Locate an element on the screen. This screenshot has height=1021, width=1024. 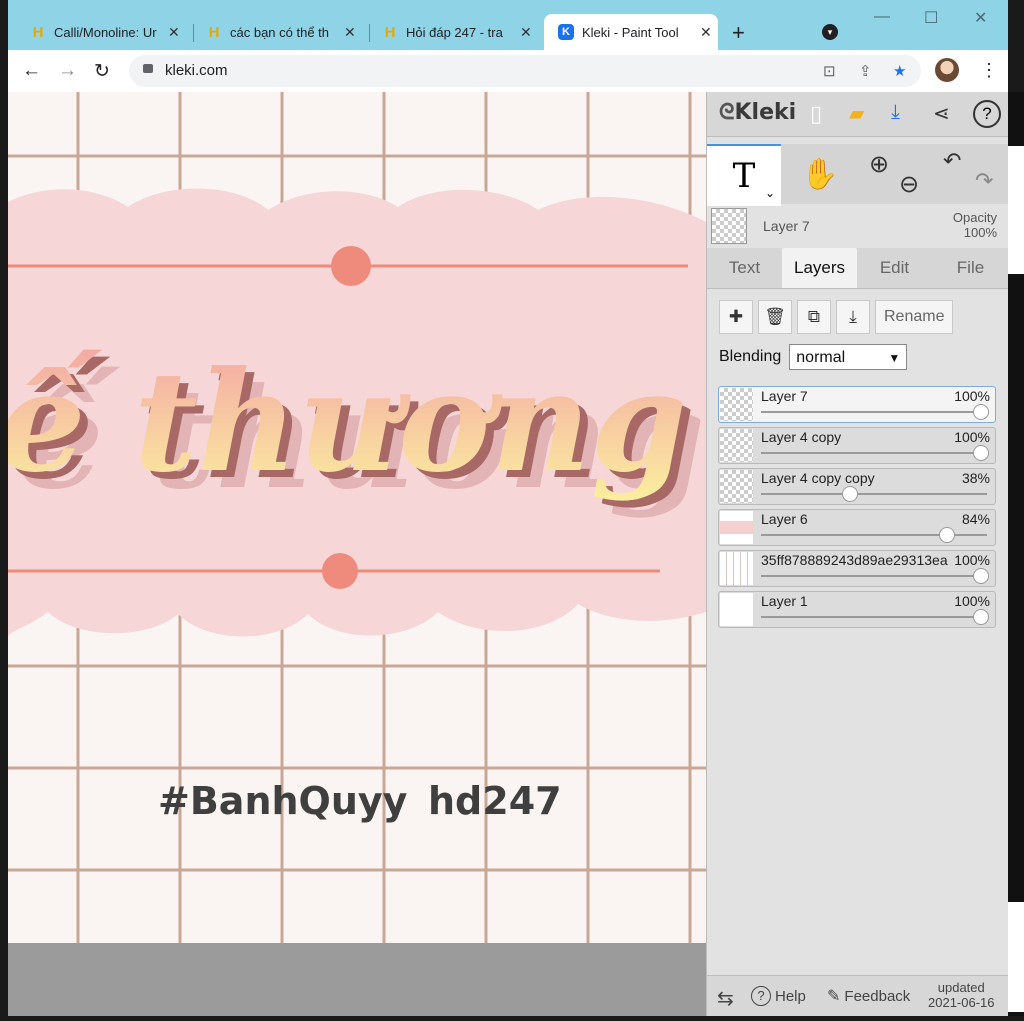
tab-search-icon: ▾ is located at coordinates (830, 32).